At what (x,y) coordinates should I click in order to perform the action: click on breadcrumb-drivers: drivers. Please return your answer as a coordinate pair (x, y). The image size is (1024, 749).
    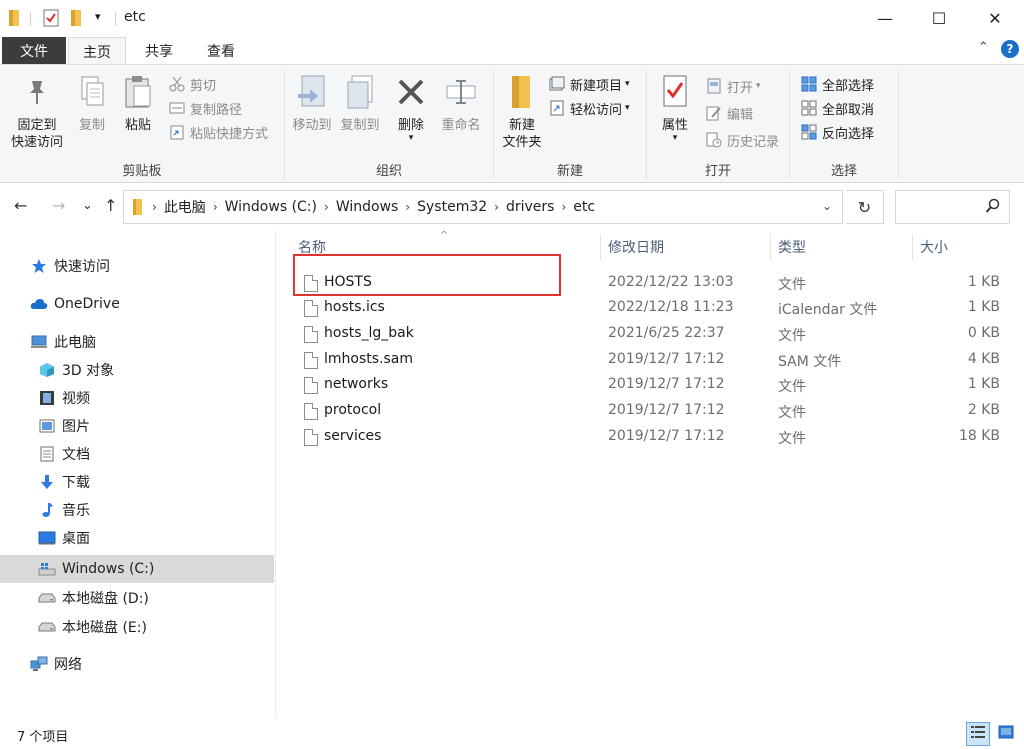
    Looking at the image, I should click on (530, 207).